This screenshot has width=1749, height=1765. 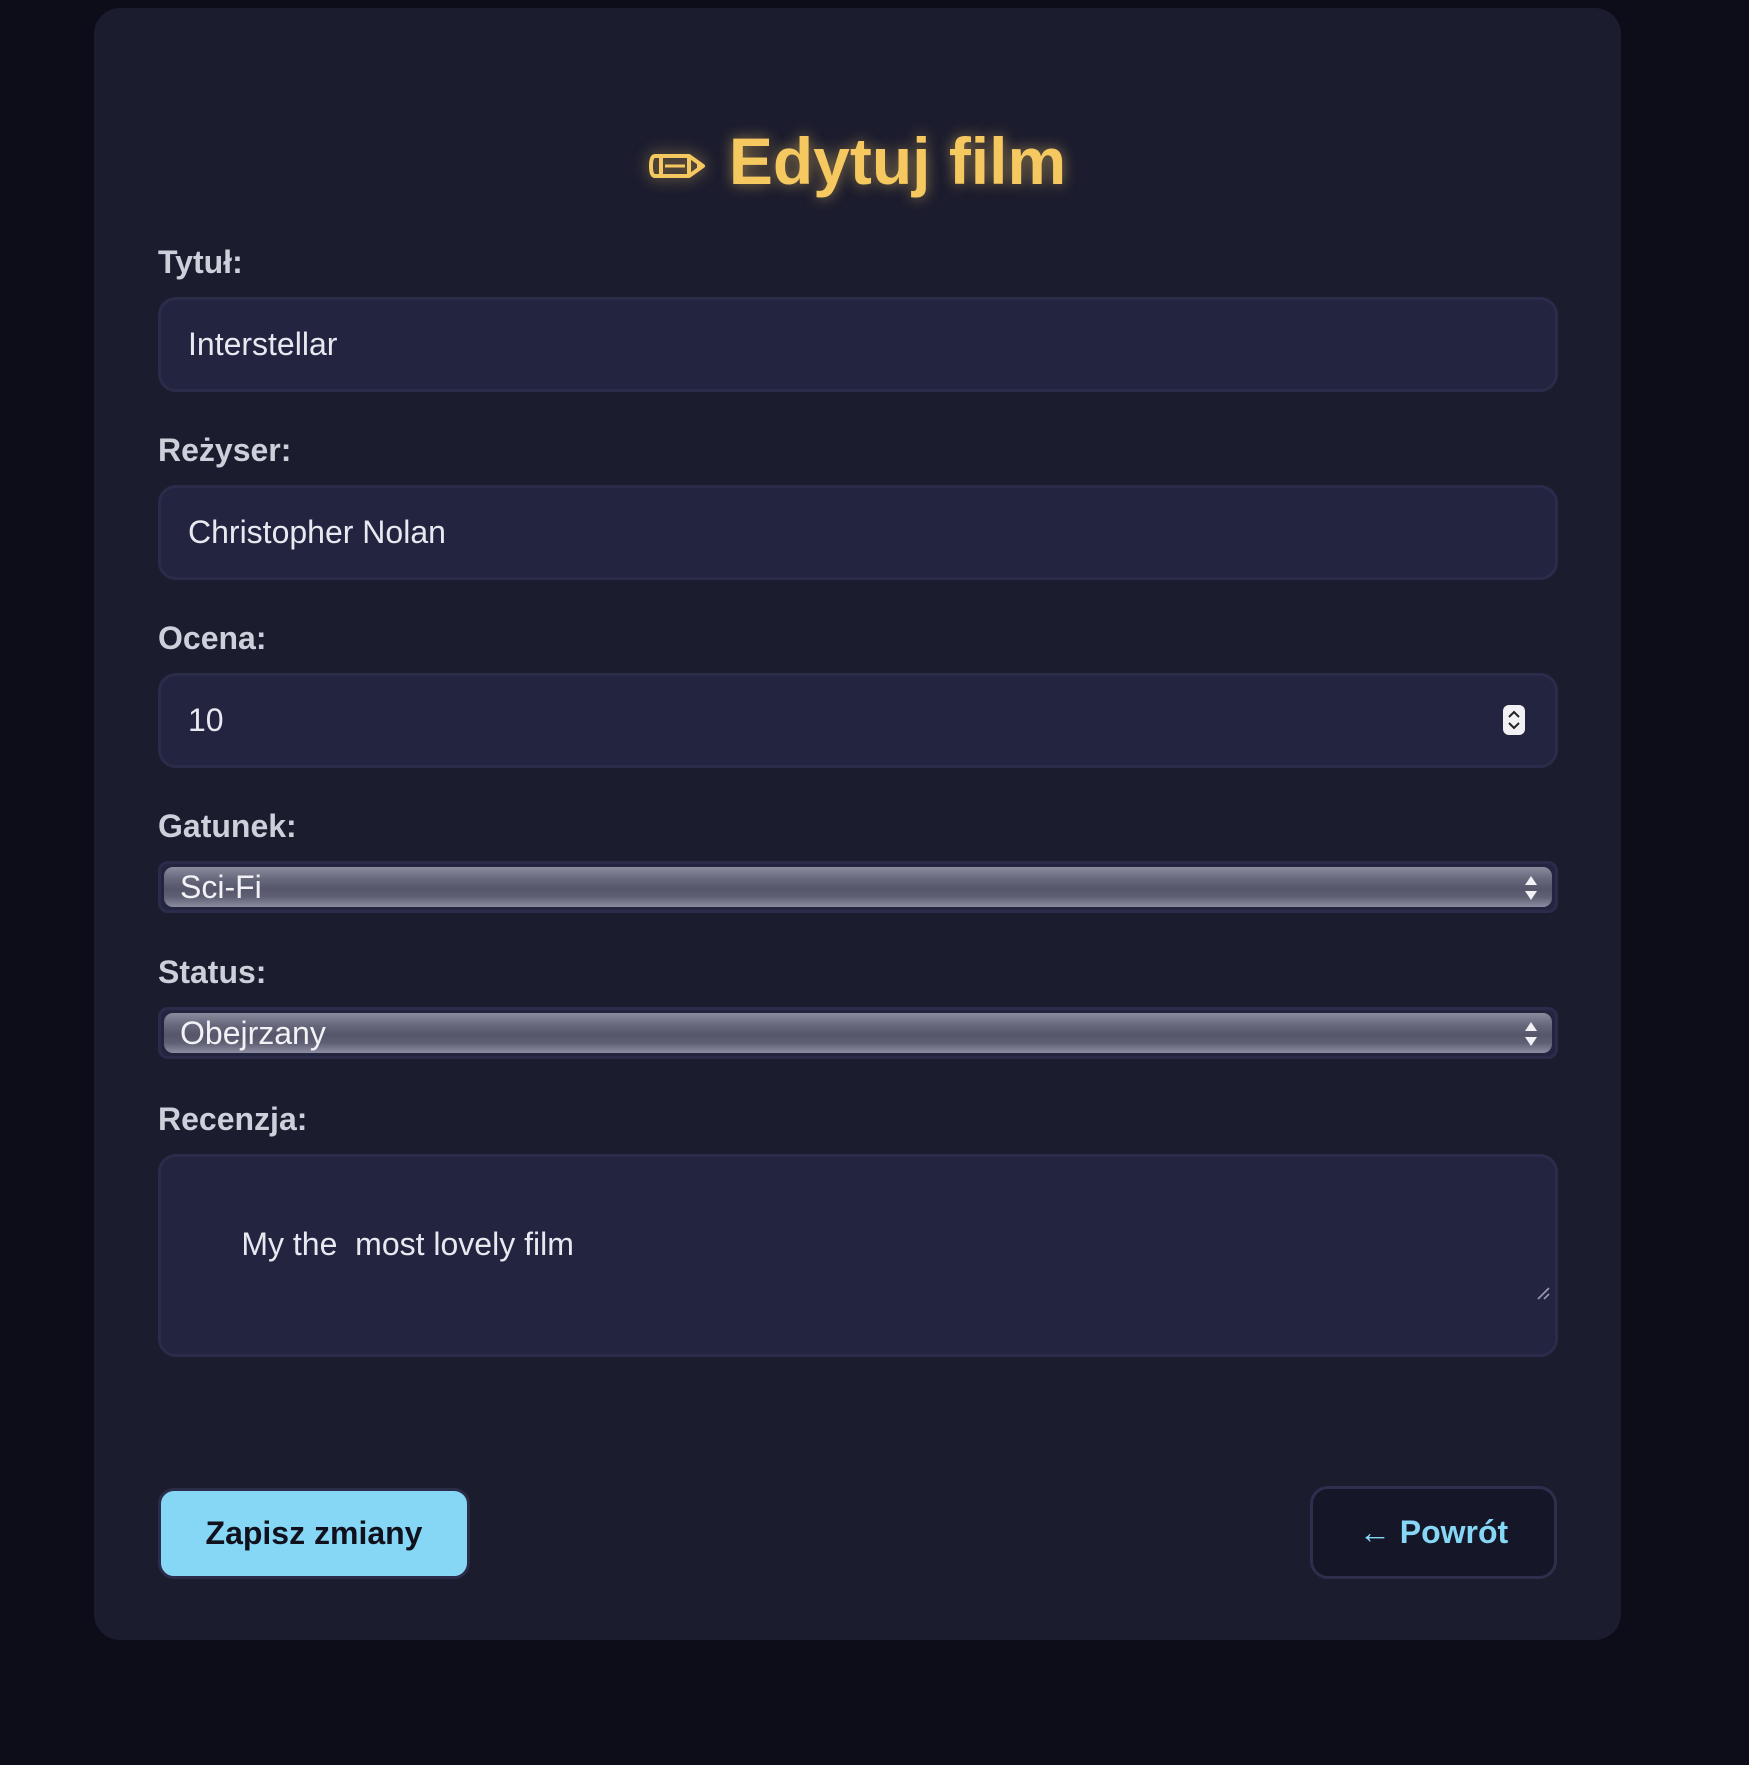 I want to click on title-input: Interstellar, so click(x=858, y=344).